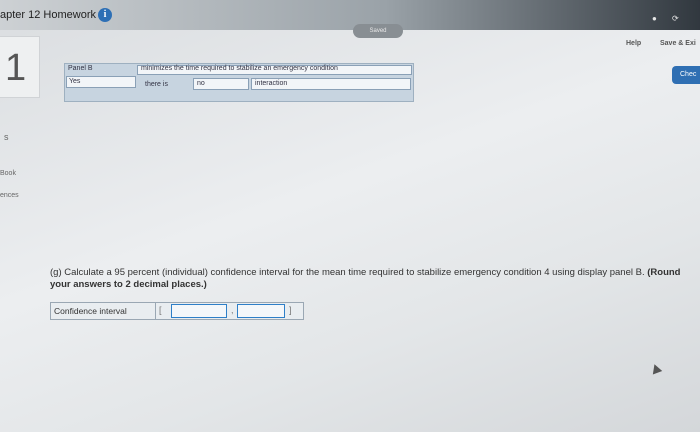 The image size is (700, 432). What do you see at coordinates (156, 84) in the screenshot?
I see `panel-row-there-is: there is` at bounding box center [156, 84].